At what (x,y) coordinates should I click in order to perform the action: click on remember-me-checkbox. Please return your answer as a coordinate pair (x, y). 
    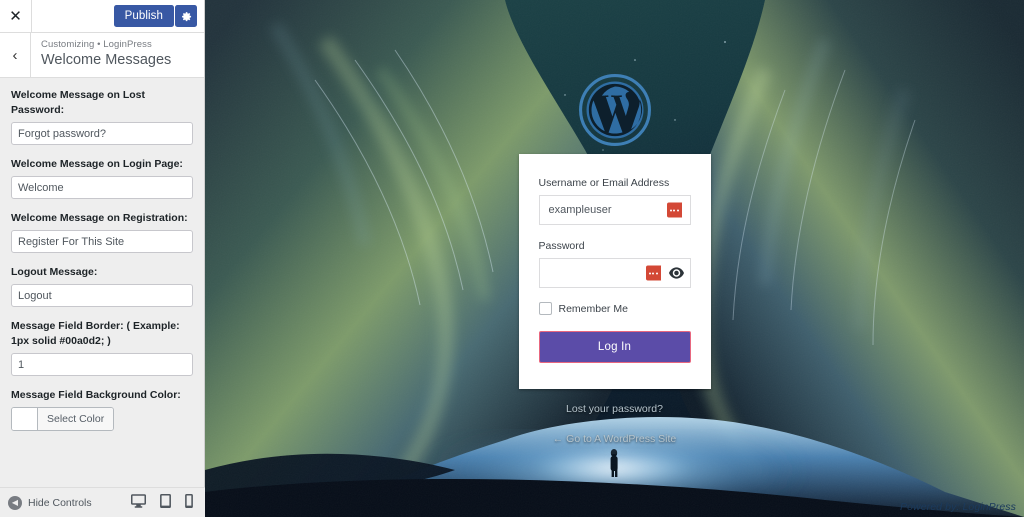
    Looking at the image, I should click on (545, 308).